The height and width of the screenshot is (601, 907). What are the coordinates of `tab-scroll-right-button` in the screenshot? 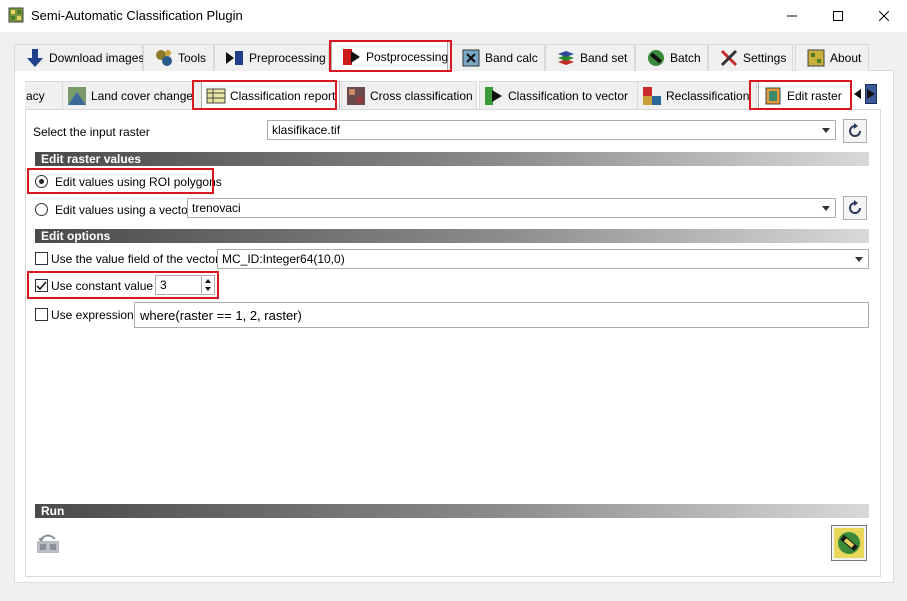 It's located at (871, 94).